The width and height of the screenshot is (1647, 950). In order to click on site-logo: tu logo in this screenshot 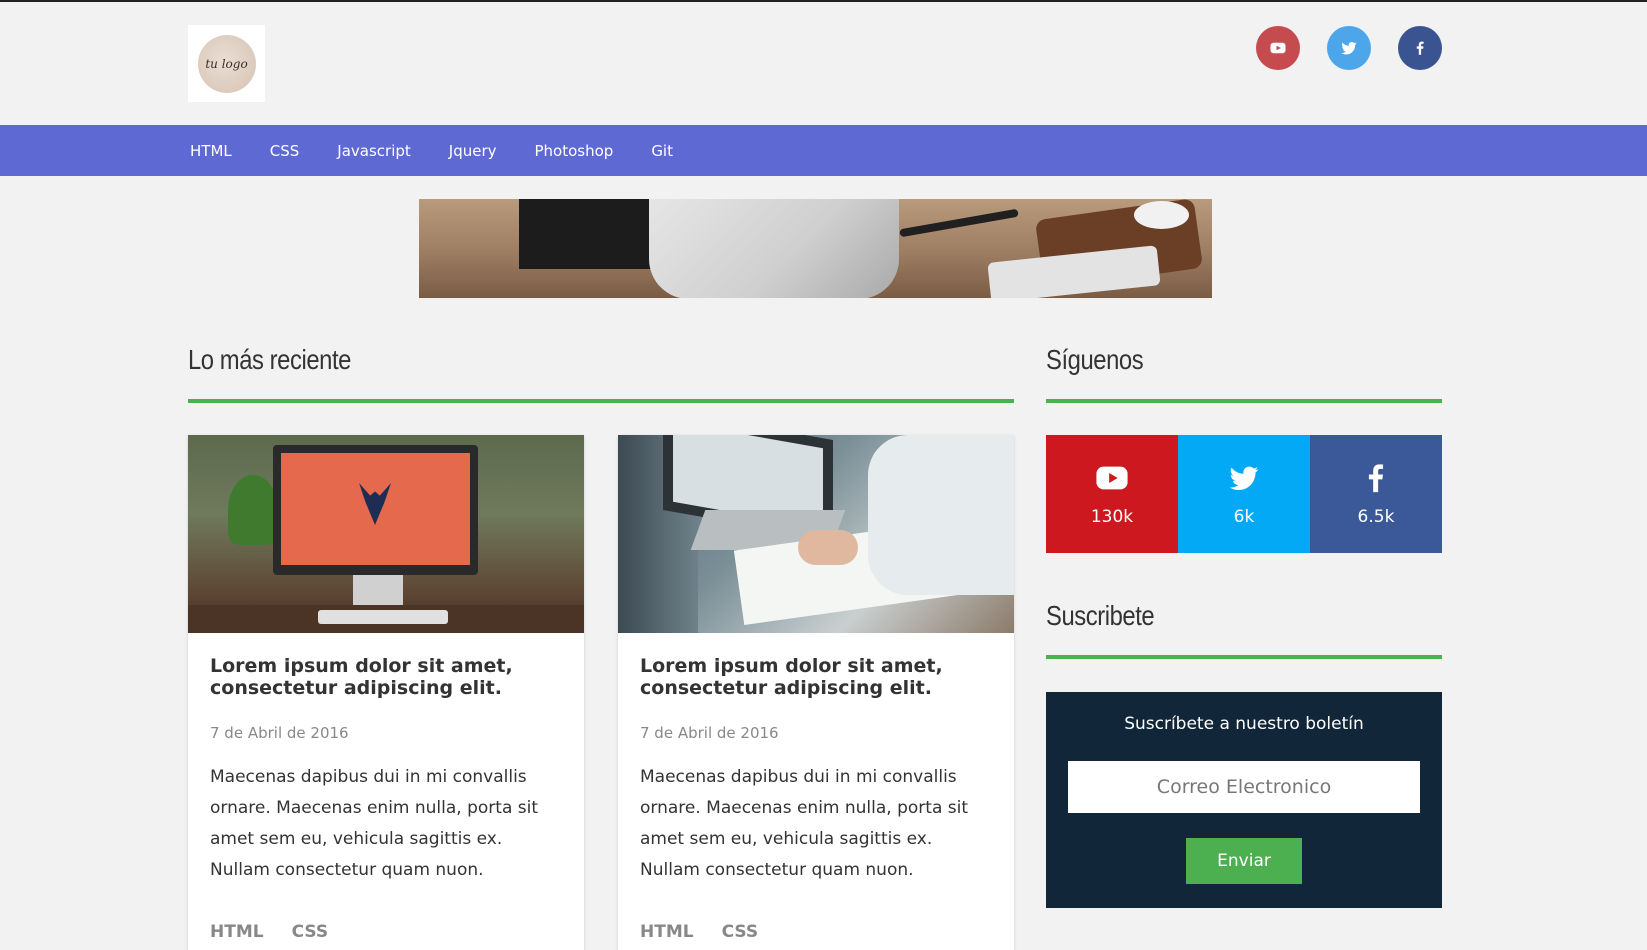, I will do `click(226, 63)`.